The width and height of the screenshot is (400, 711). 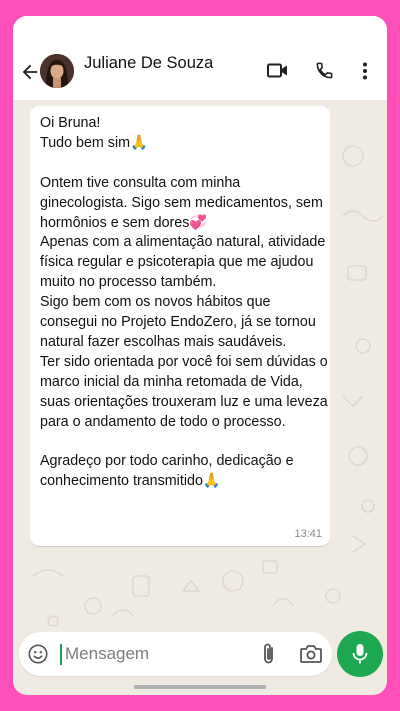 I want to click on message-composer, so click(x=175, y=654).